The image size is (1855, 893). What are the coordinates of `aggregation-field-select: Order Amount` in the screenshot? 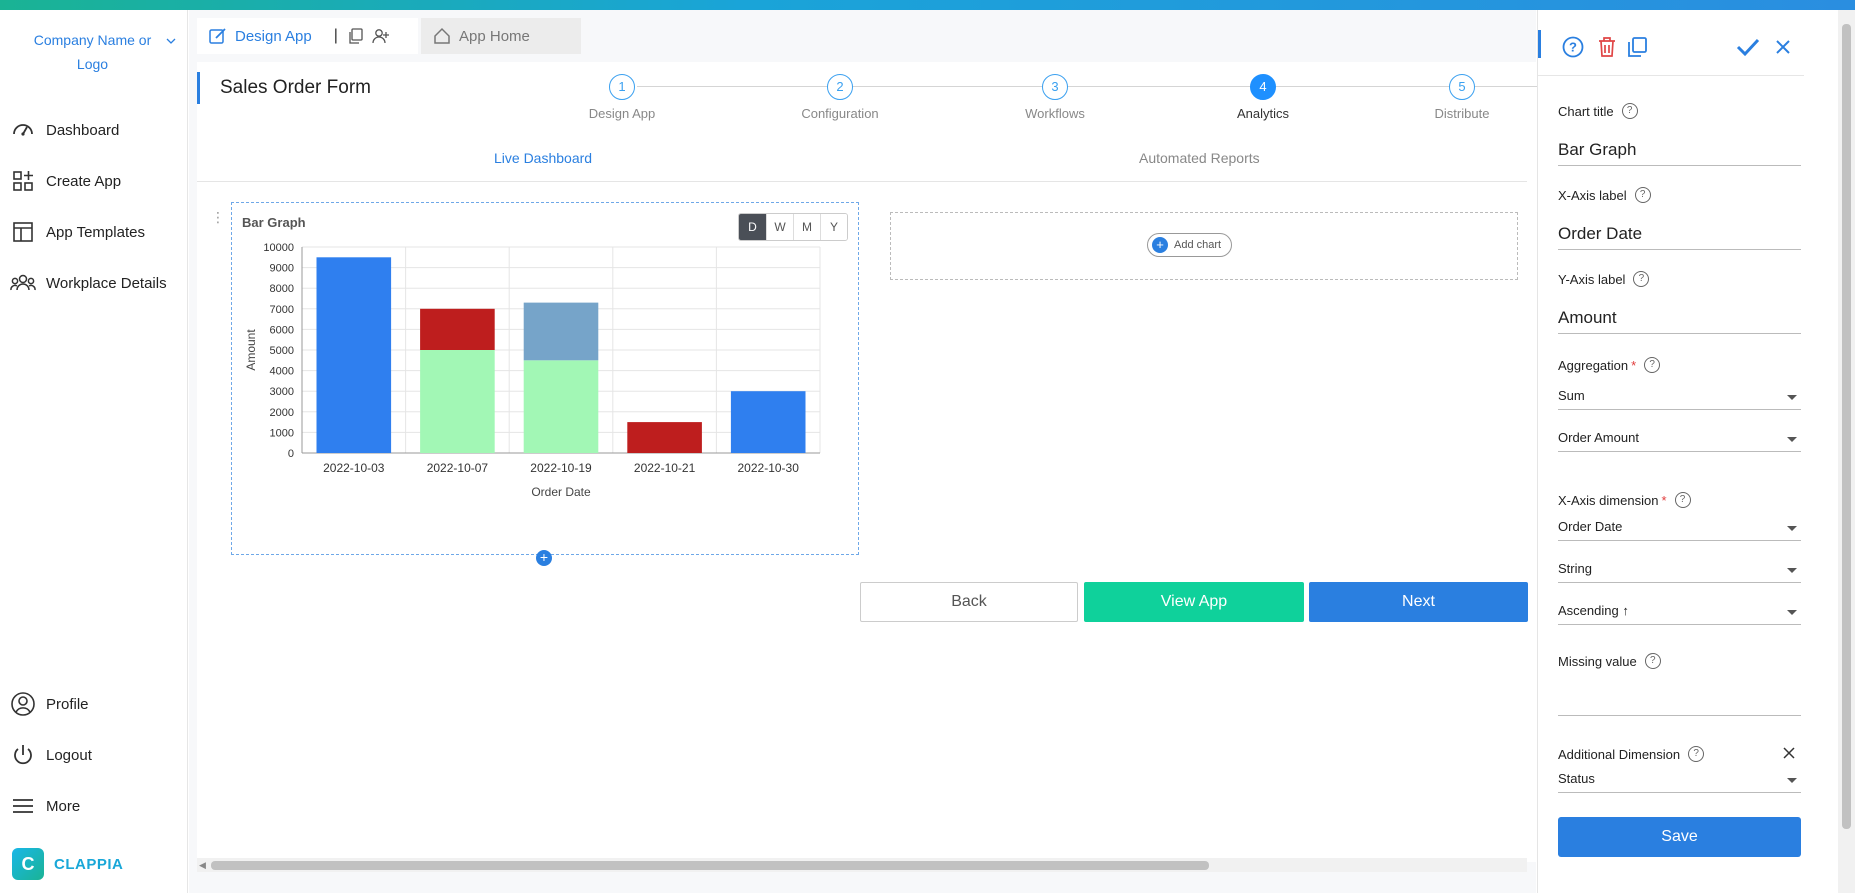 It's located at (1679, 438).